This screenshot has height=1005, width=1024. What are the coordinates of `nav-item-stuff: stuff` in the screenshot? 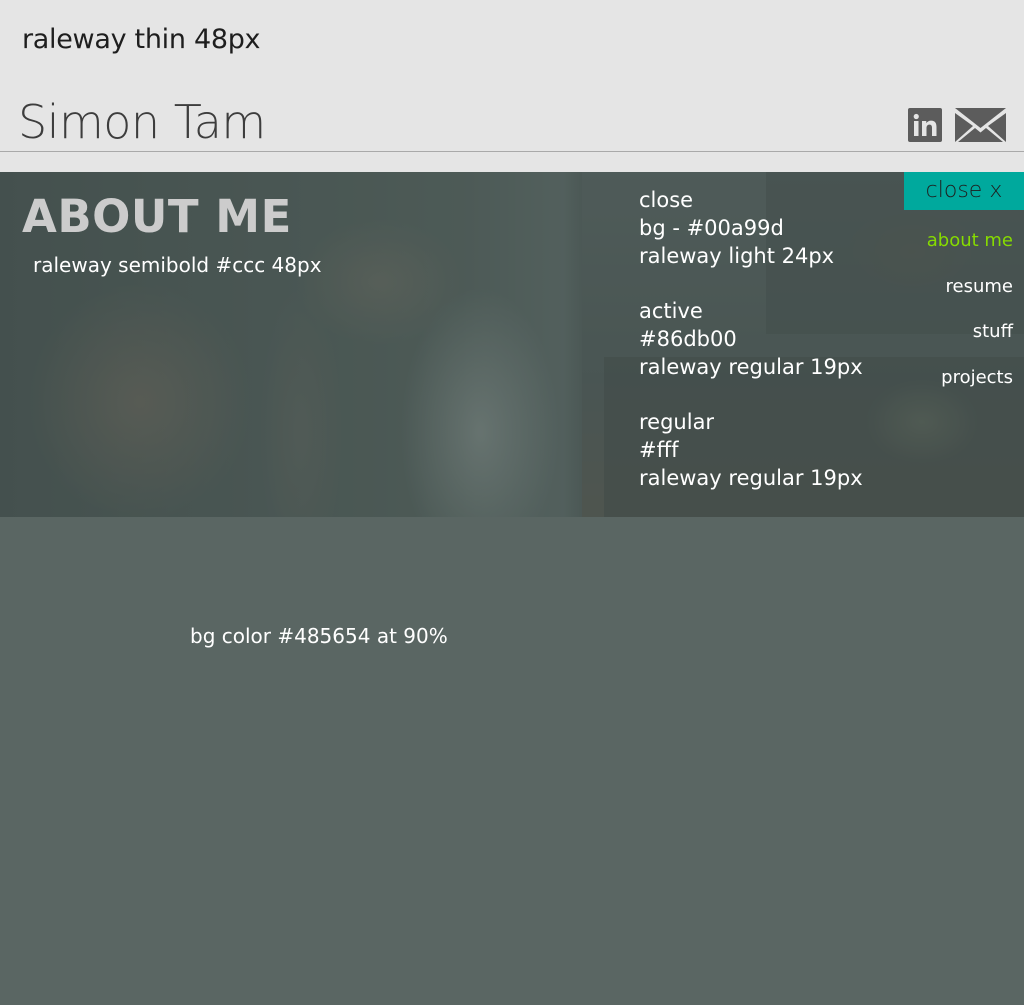 It's located at (993, 331).